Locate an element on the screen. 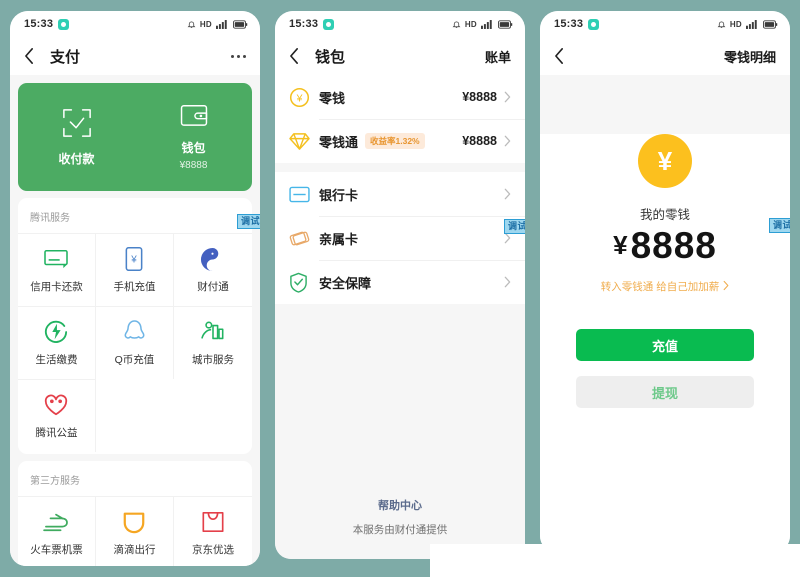  mobile-topup-icon: ¥ is located at coordinates (134, 259).